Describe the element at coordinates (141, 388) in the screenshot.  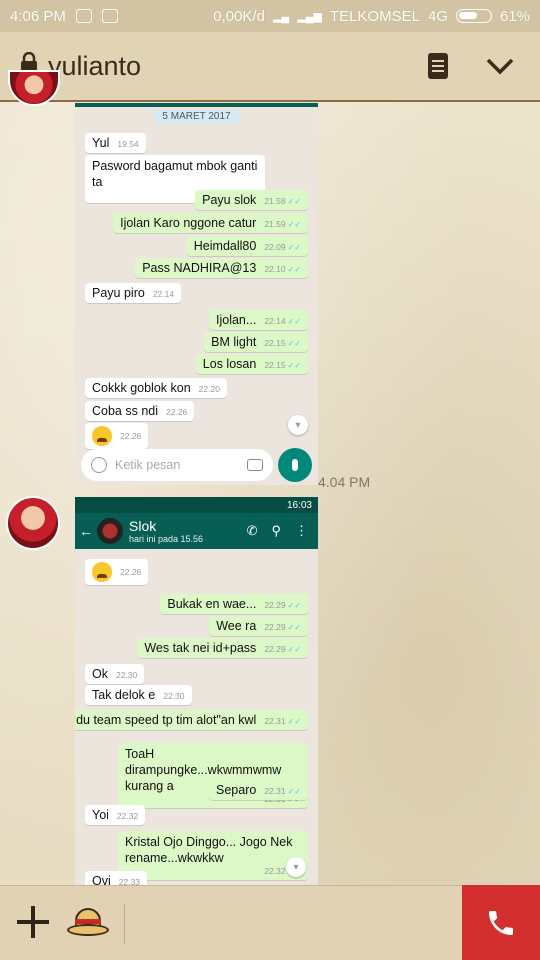
I see `message-text: Cokkk goblok kon` at that location.